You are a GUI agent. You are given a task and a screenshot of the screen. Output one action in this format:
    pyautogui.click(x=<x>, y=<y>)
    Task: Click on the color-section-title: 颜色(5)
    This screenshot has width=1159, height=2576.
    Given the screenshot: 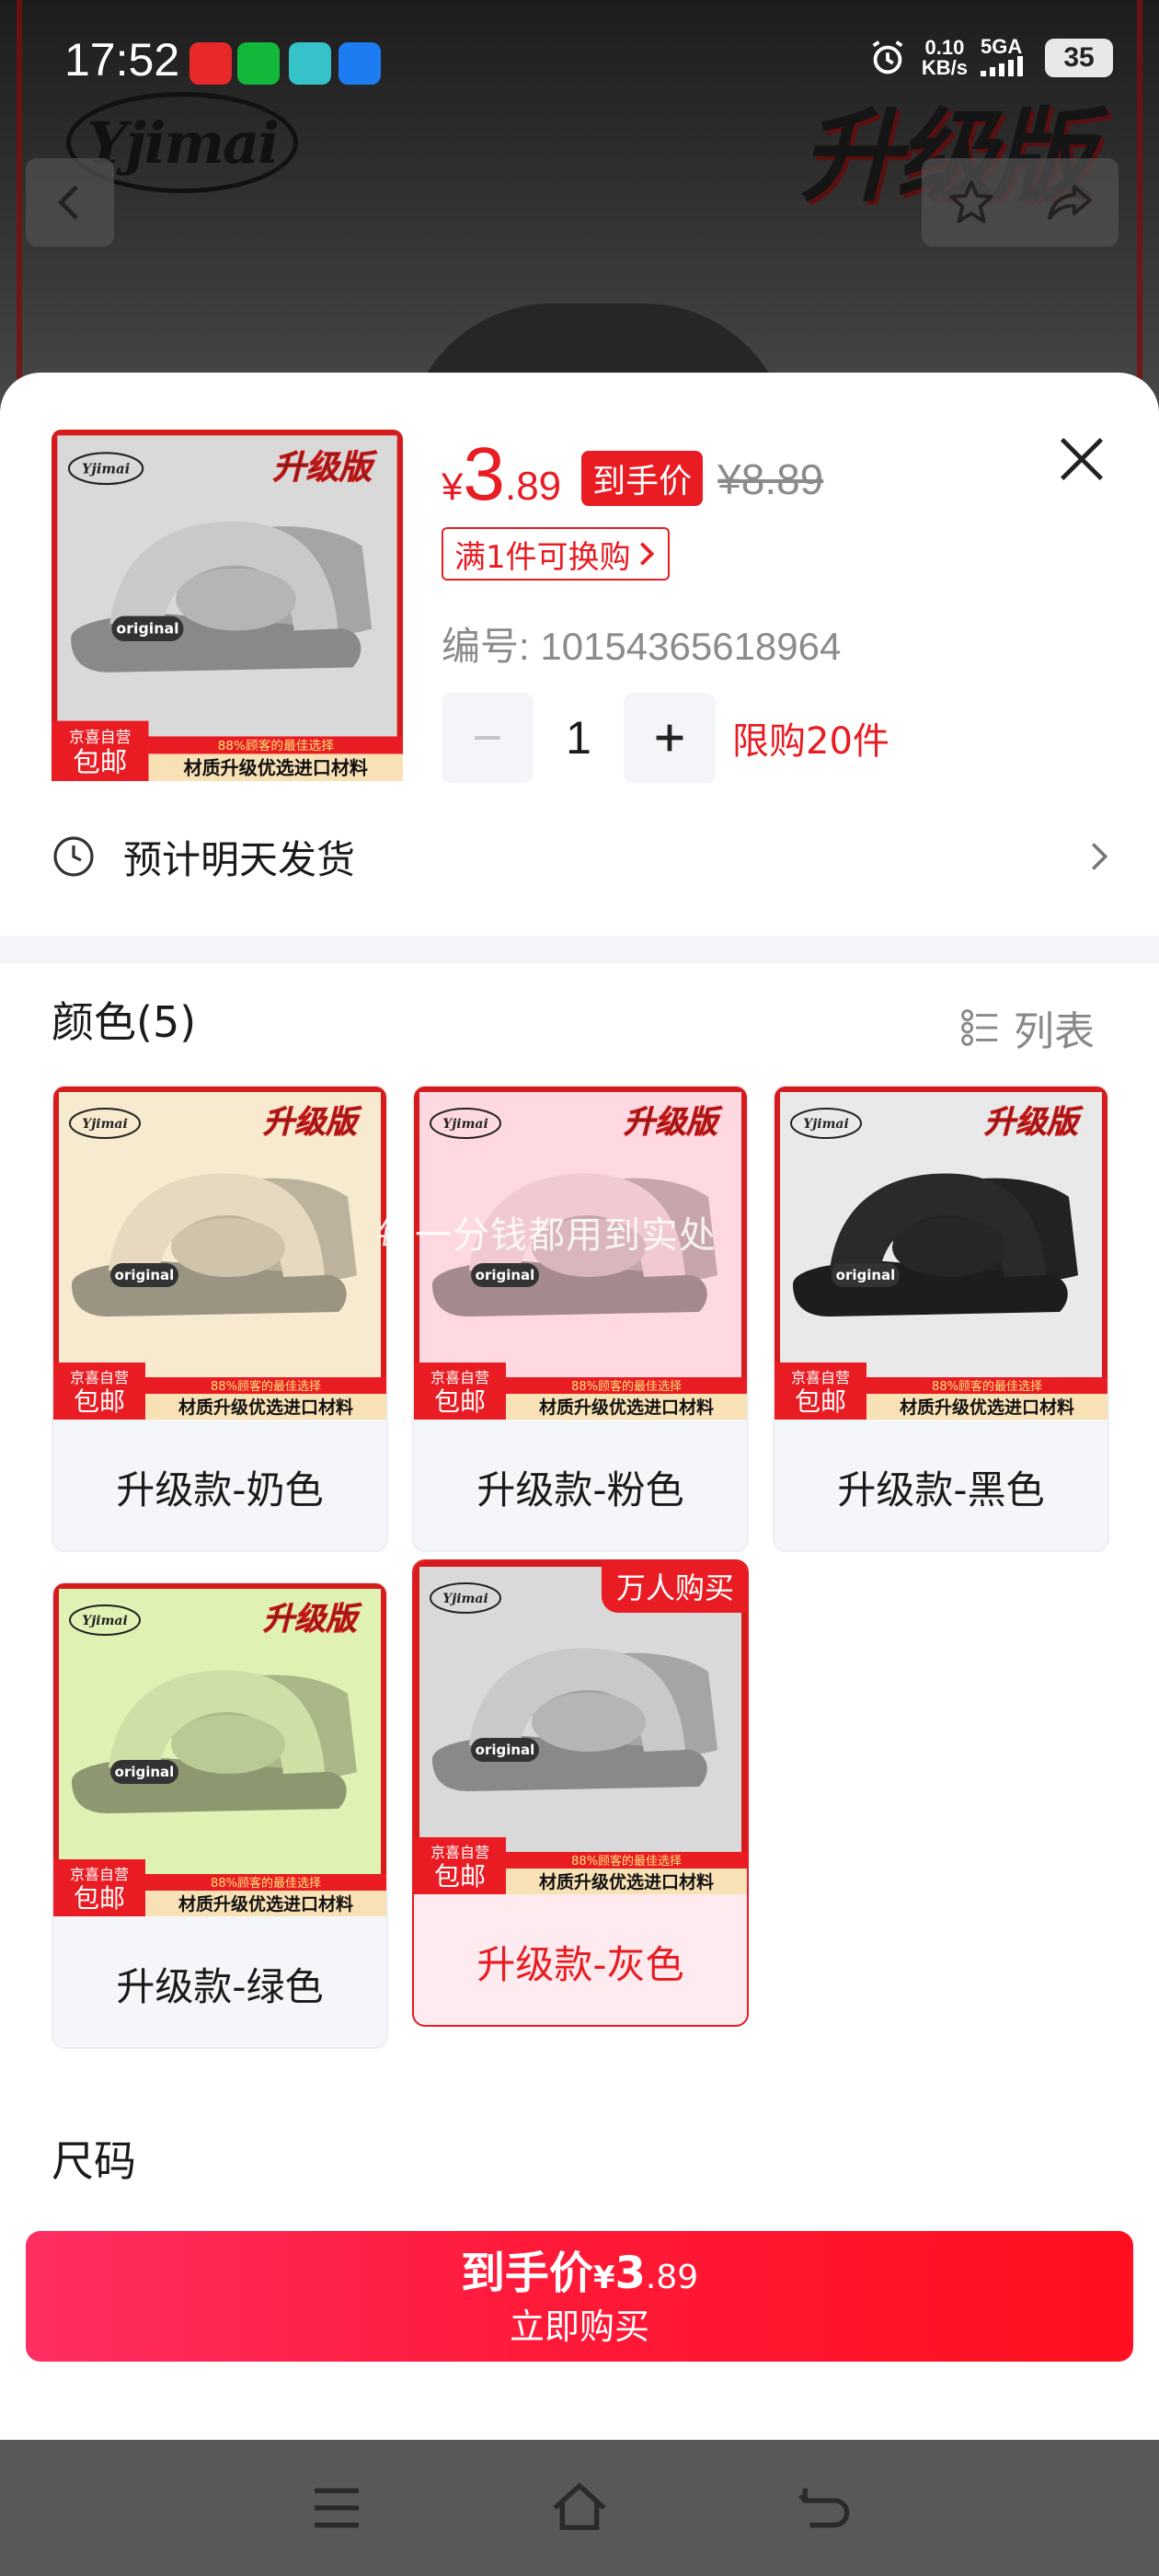 What is the action you would take?
    pyautogui.click(x=124, y=1022)
    